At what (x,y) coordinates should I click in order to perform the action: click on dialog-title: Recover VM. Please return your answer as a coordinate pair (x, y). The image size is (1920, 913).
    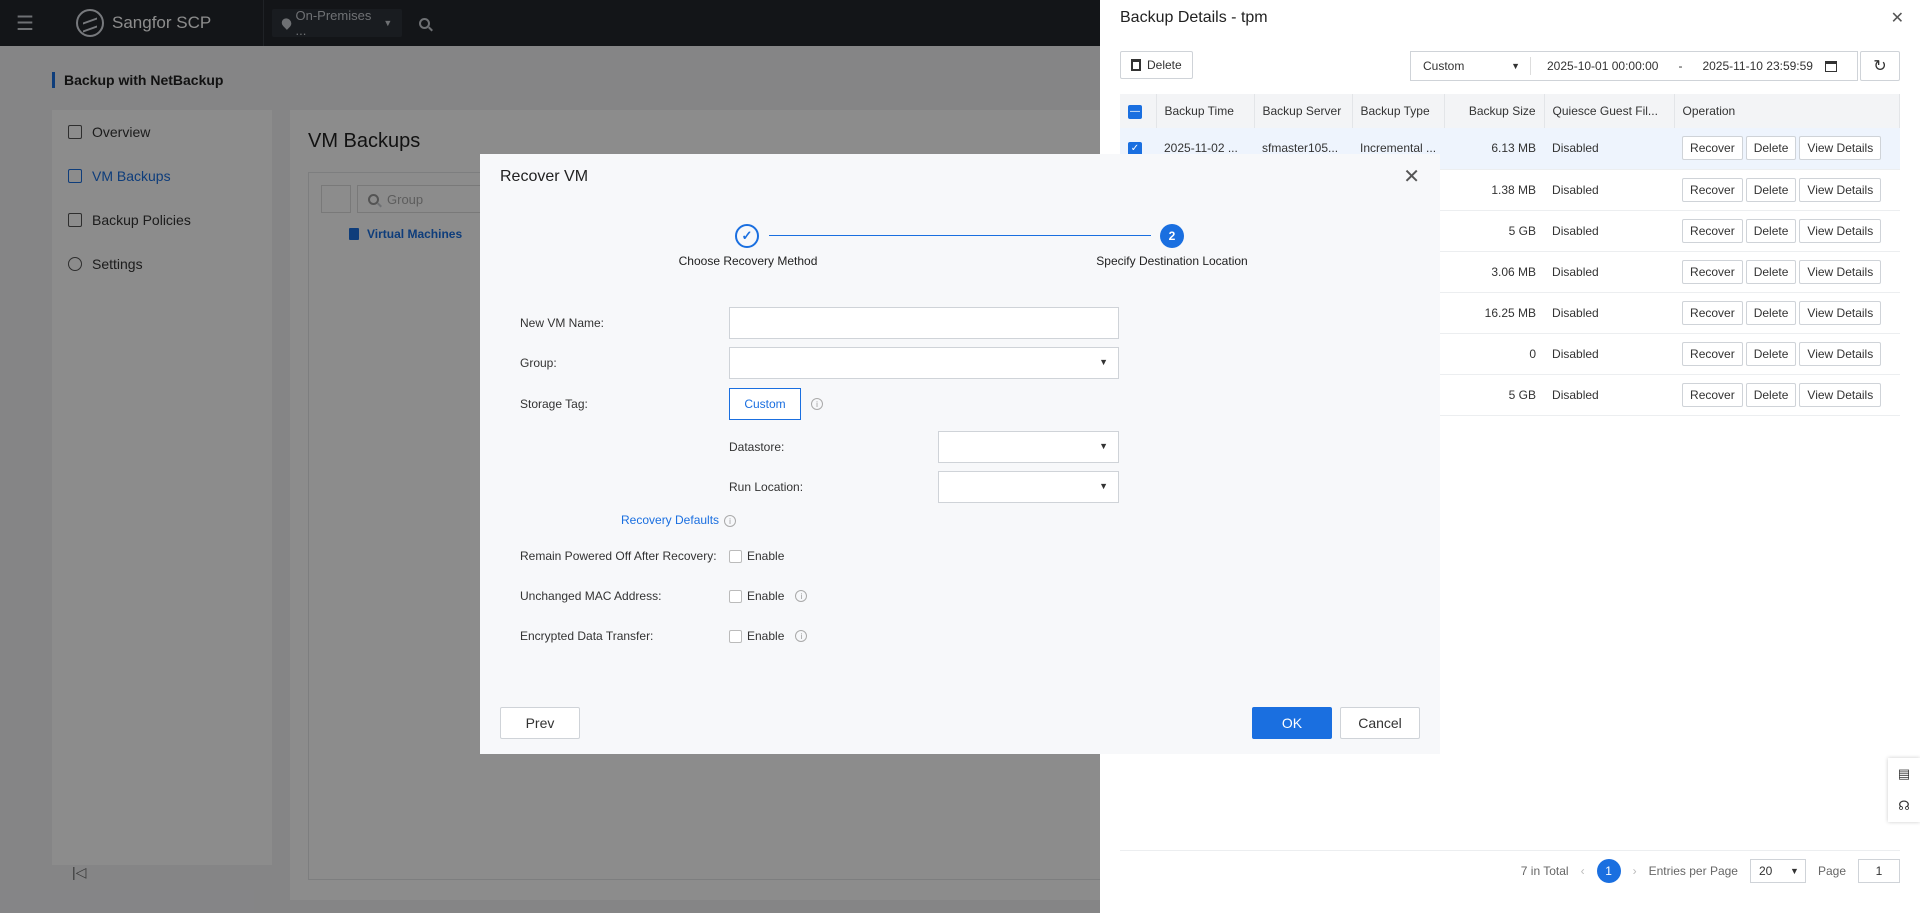
    Looking at the image, I should click on (544, 176).